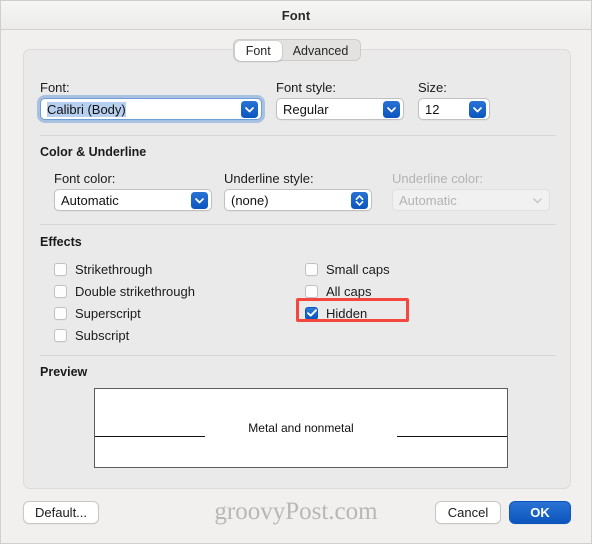 This screenshot has width=592, height=544. I want to click on checkbox-superscript: Superscript, so click(97, 313).